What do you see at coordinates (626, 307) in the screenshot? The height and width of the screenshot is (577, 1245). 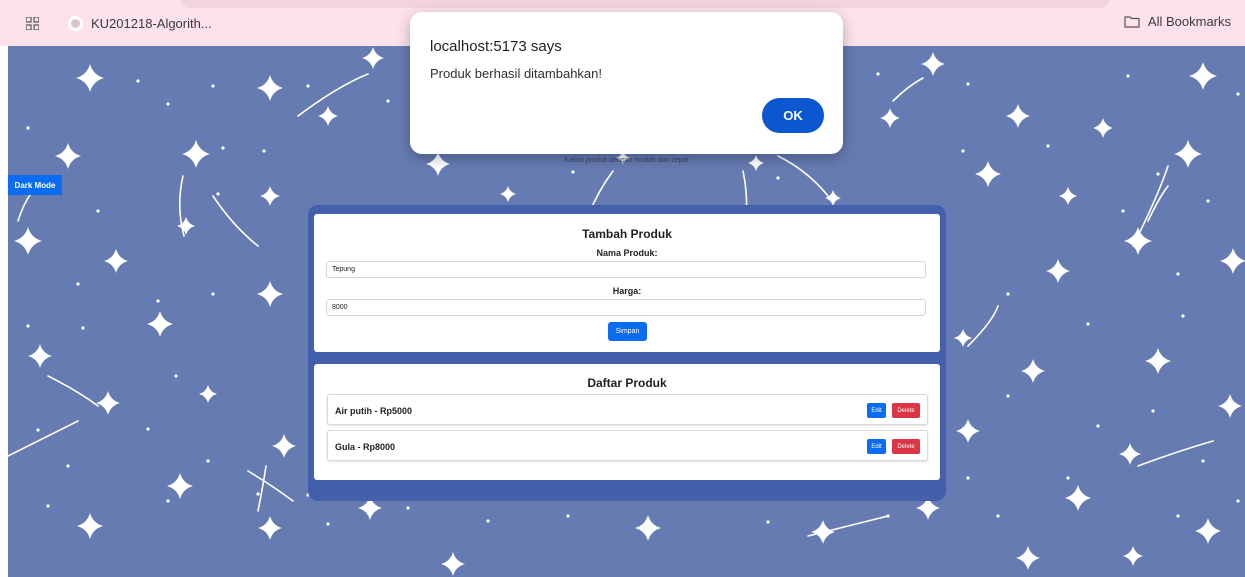 I see `price-input` at bounding box center [626, 307].